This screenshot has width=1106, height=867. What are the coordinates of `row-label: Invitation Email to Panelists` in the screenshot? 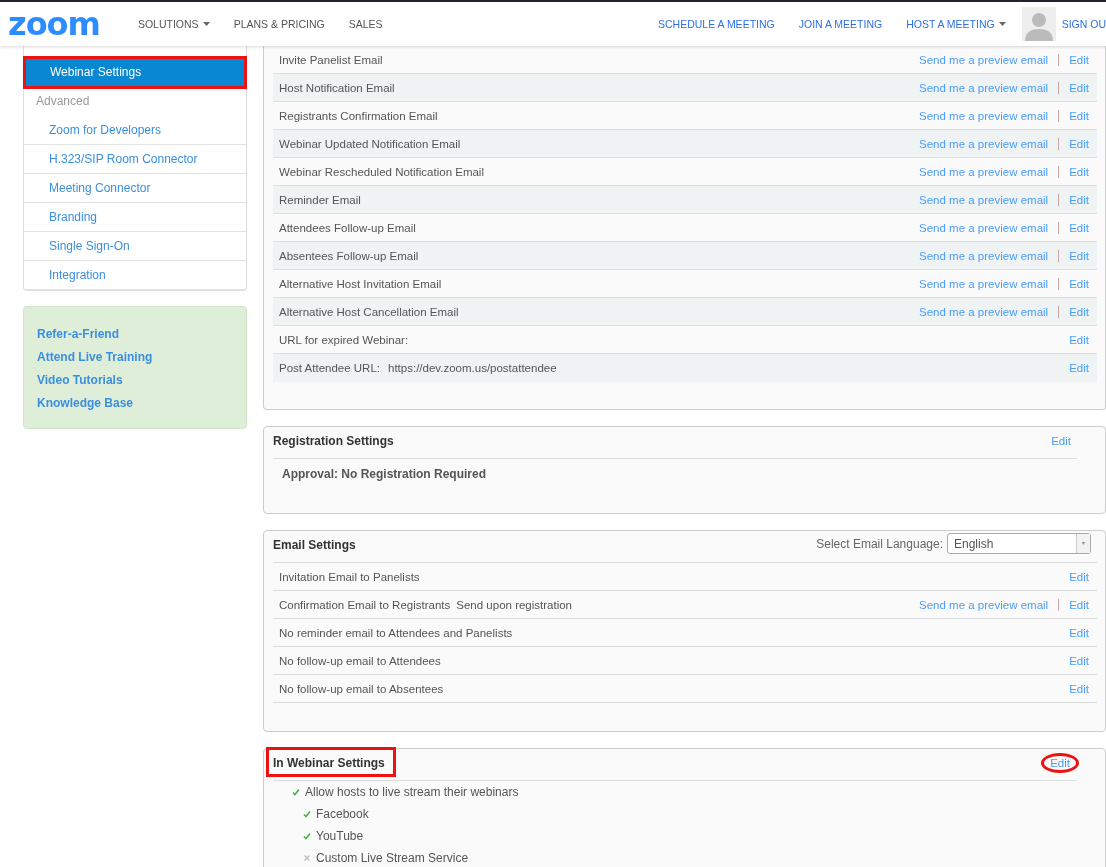 It's located at (349, 576).